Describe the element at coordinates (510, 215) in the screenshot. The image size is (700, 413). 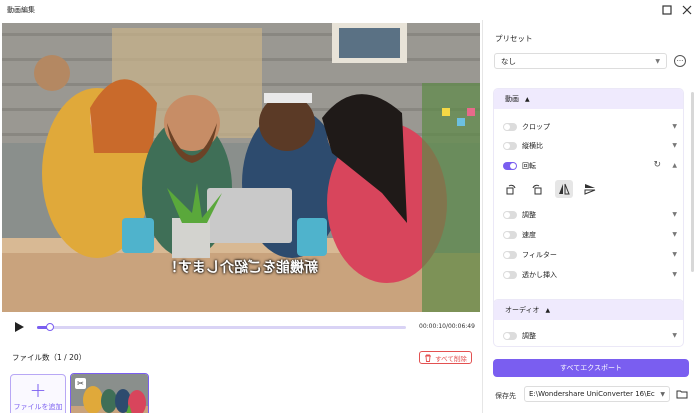
I see `adjust-toggle` at that location.